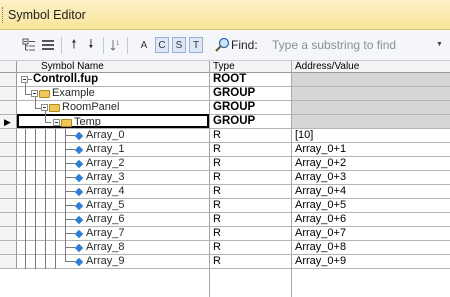 The image size is (450, 297). Describe the element at coordinates (74, 45) in the screenshot. I see `move-up-icon: 🠕` at that location.